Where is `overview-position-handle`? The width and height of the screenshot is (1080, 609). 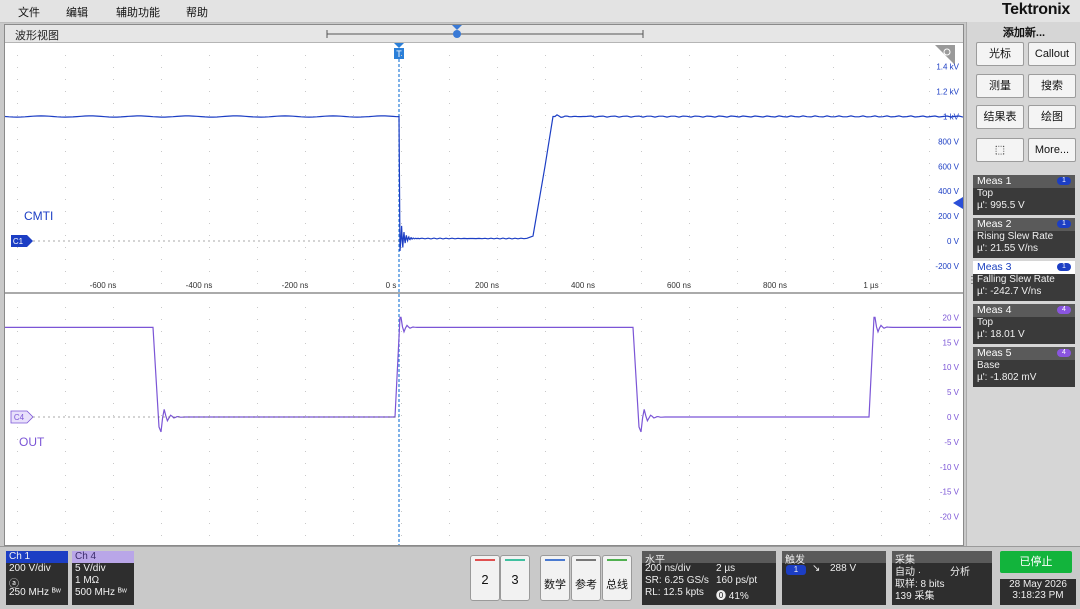 overview-position-handle is located at coordinates (457, 34).